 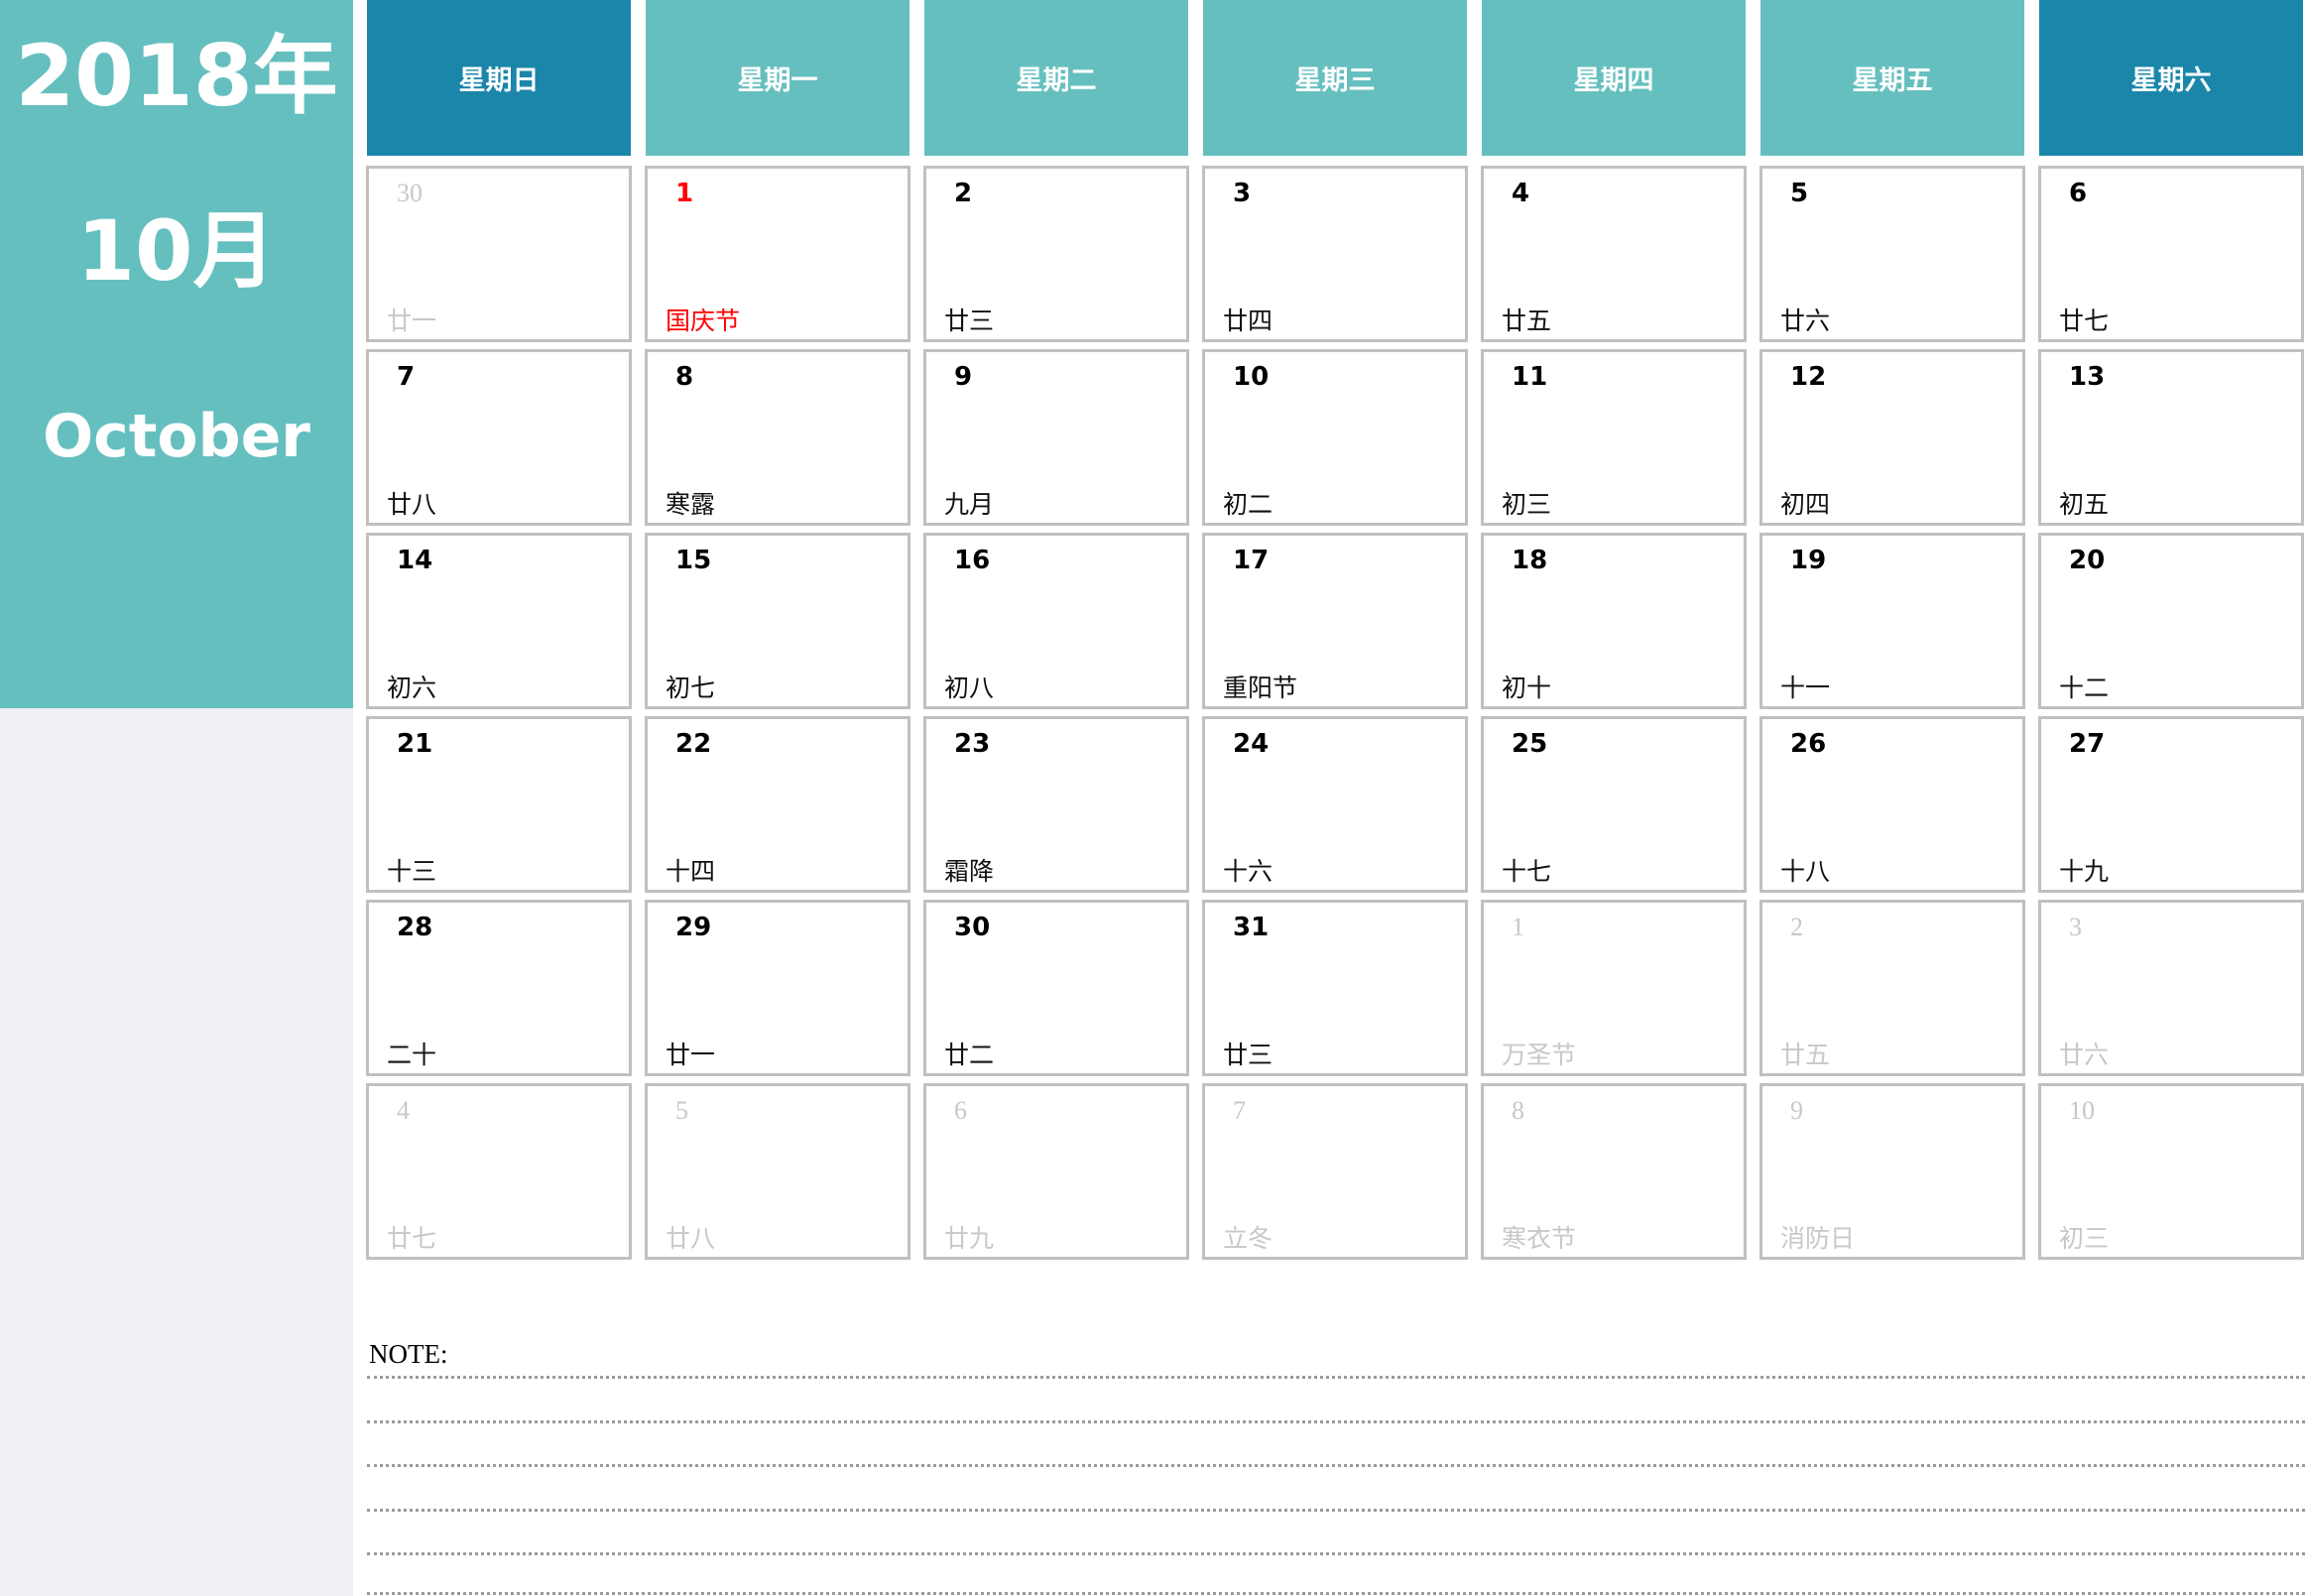 What do you see at coordinates (1892, 621) in the screenshot?
I see `day-cell: 19 十一` at bounding box center [1892, 621].